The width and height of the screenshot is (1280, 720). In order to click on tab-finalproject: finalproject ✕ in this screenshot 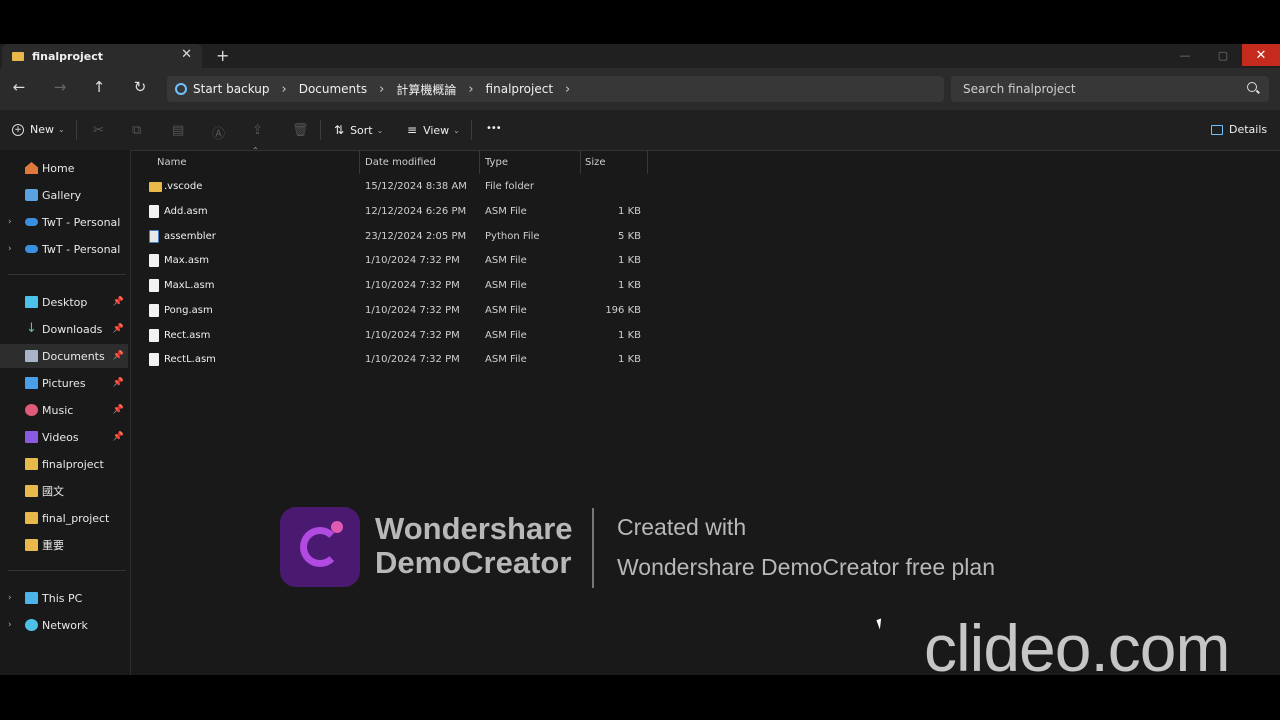, I will do `click(102, 56)`.